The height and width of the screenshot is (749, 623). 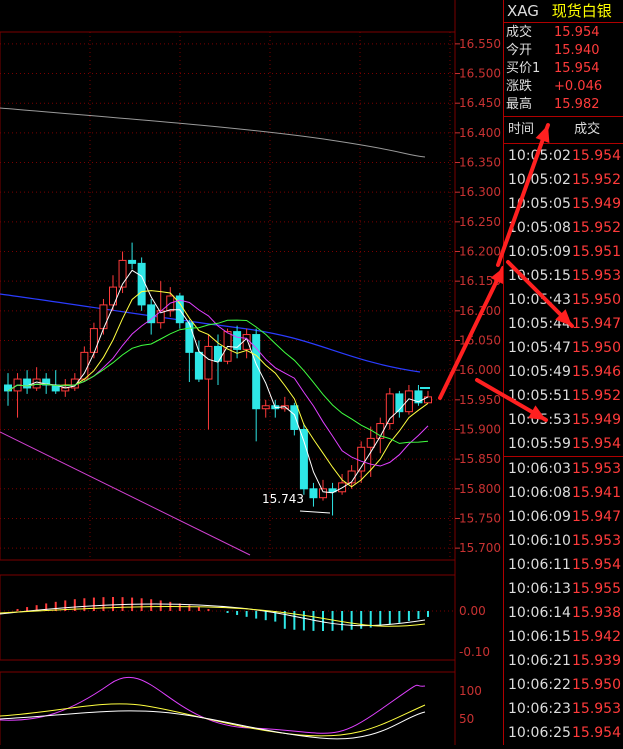 I want to click on quote-label: 涨跌, so click(x=519, y=86).